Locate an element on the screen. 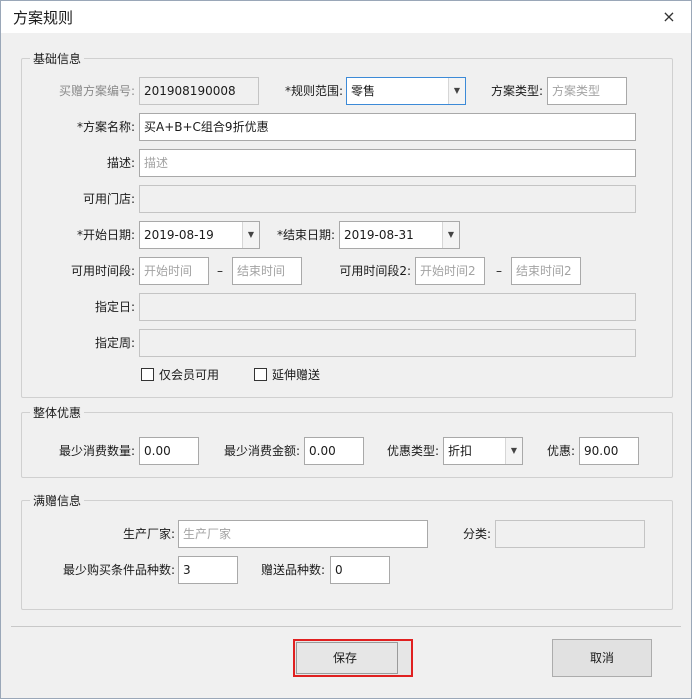  end-date-label: *结束日期: is located at coordinates (305, 235).